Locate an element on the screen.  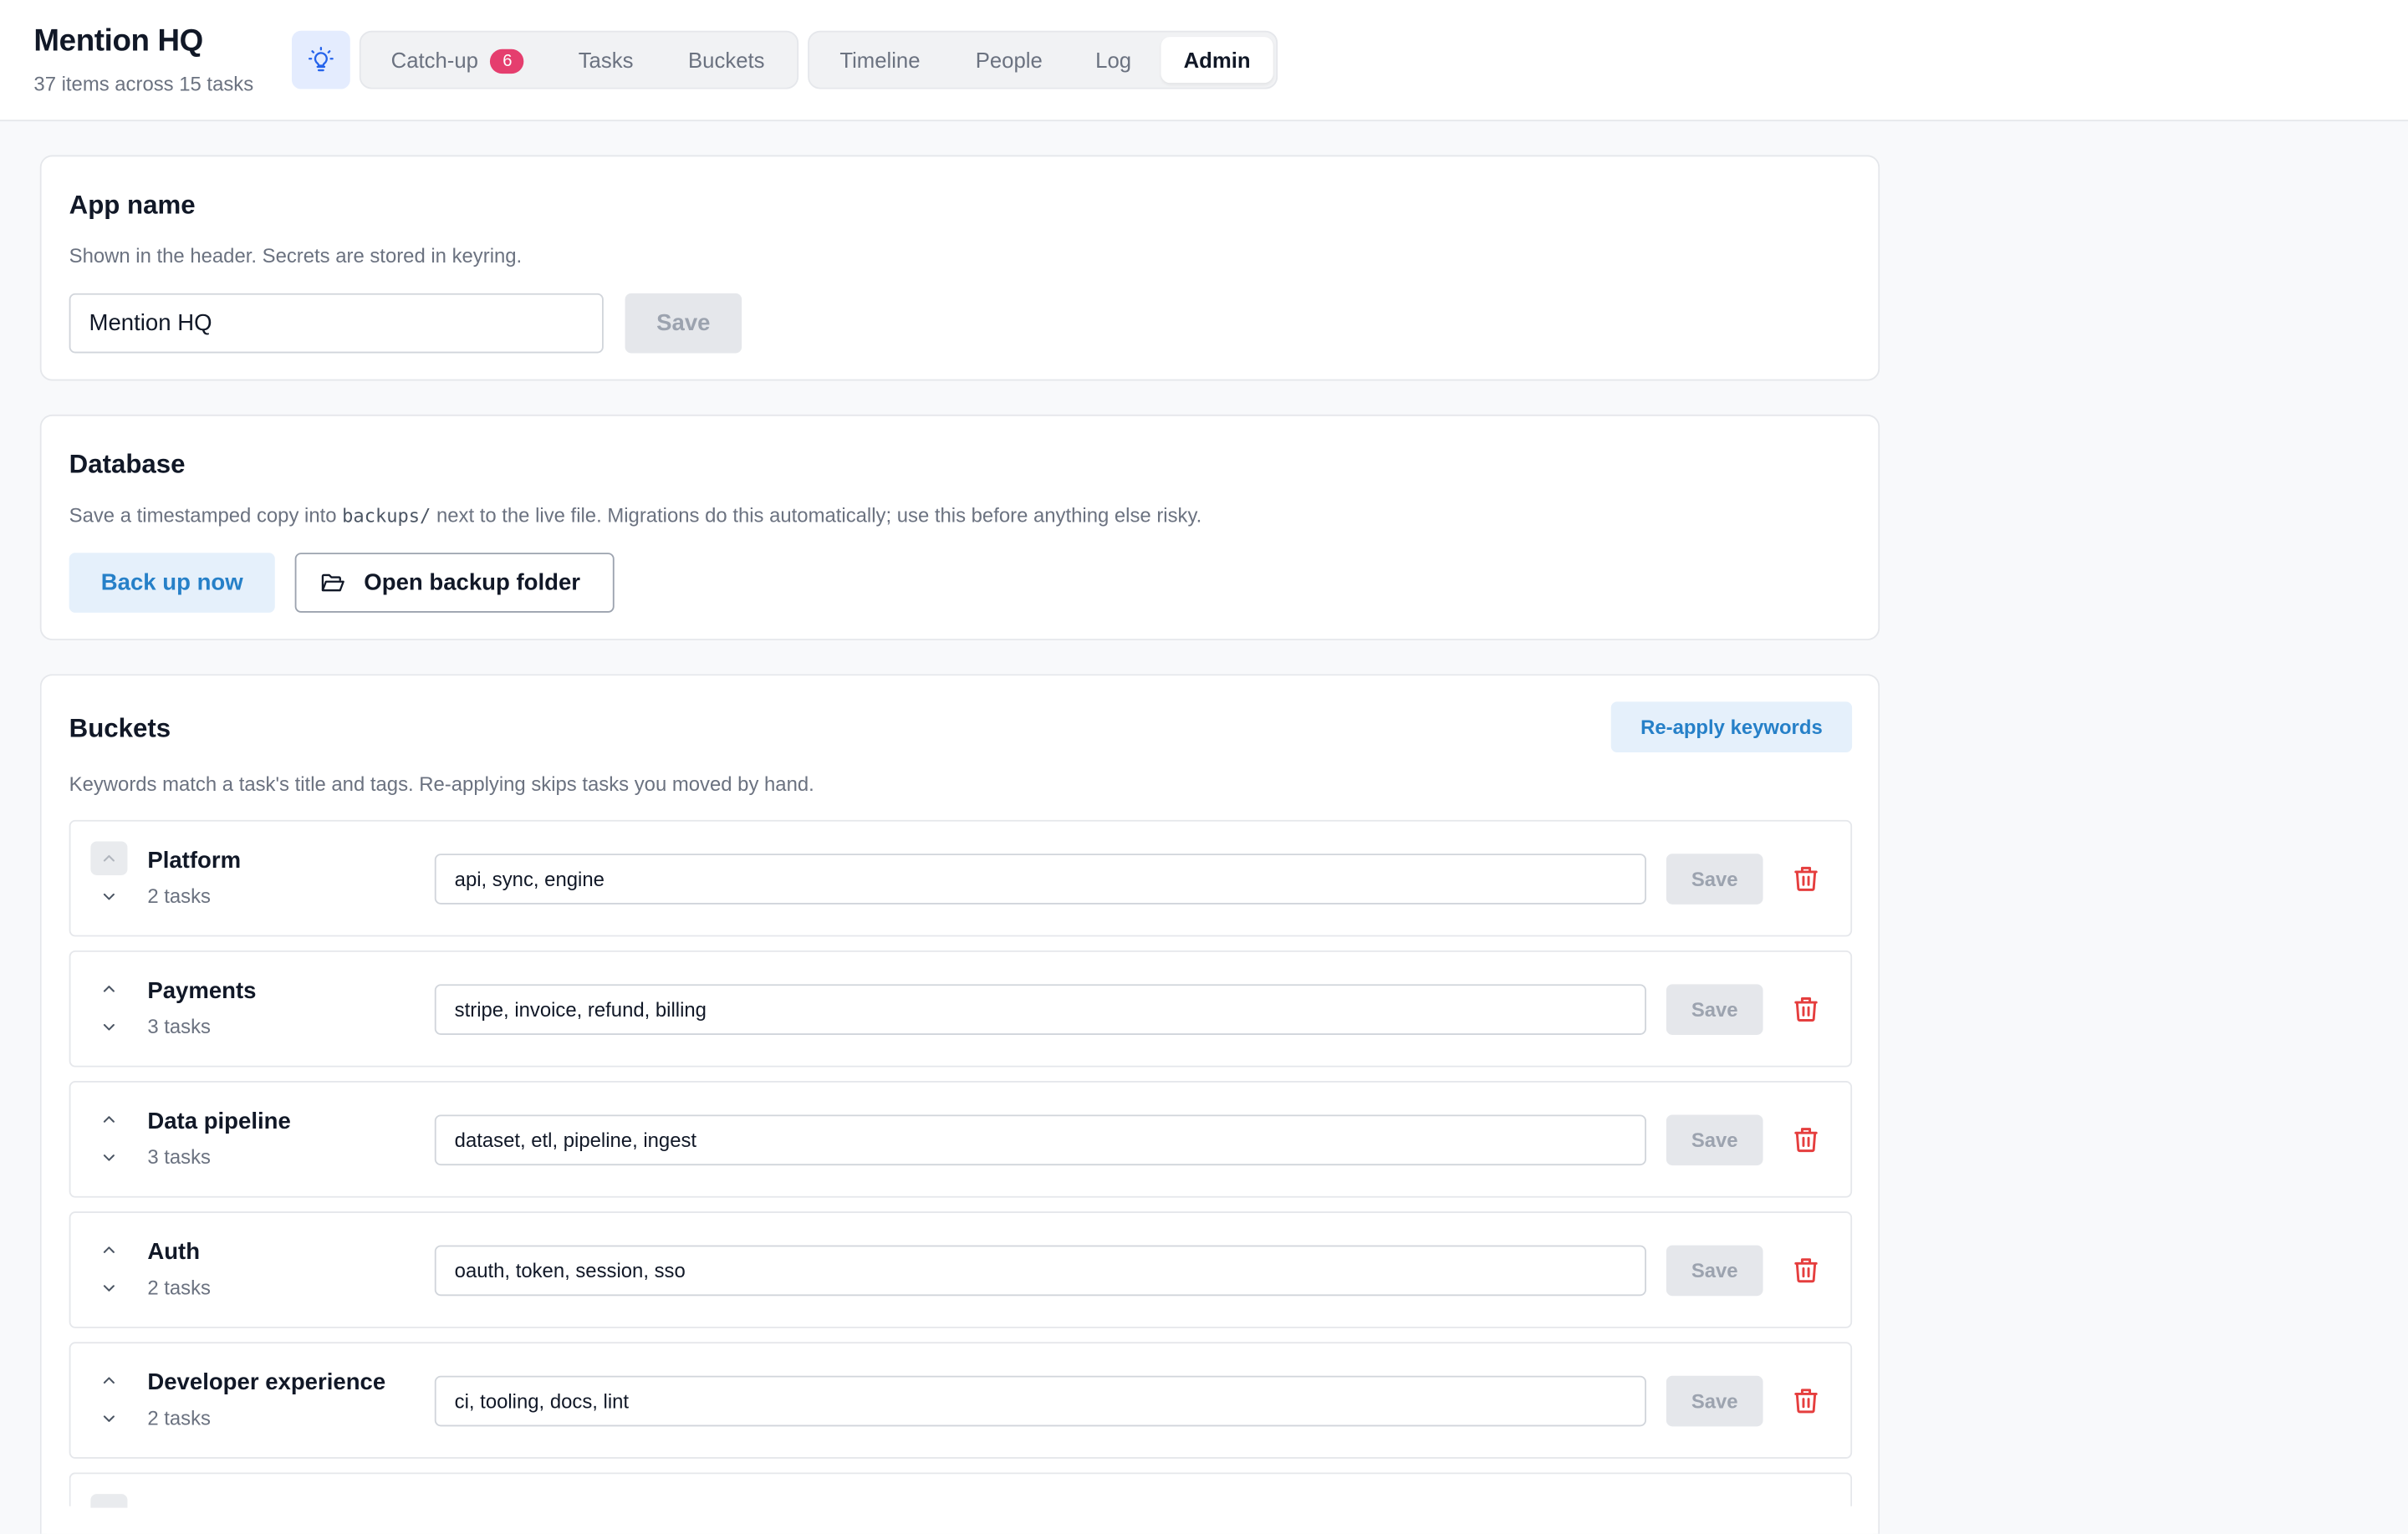
tab-people-label: People is located at coordinates (1009, 60).